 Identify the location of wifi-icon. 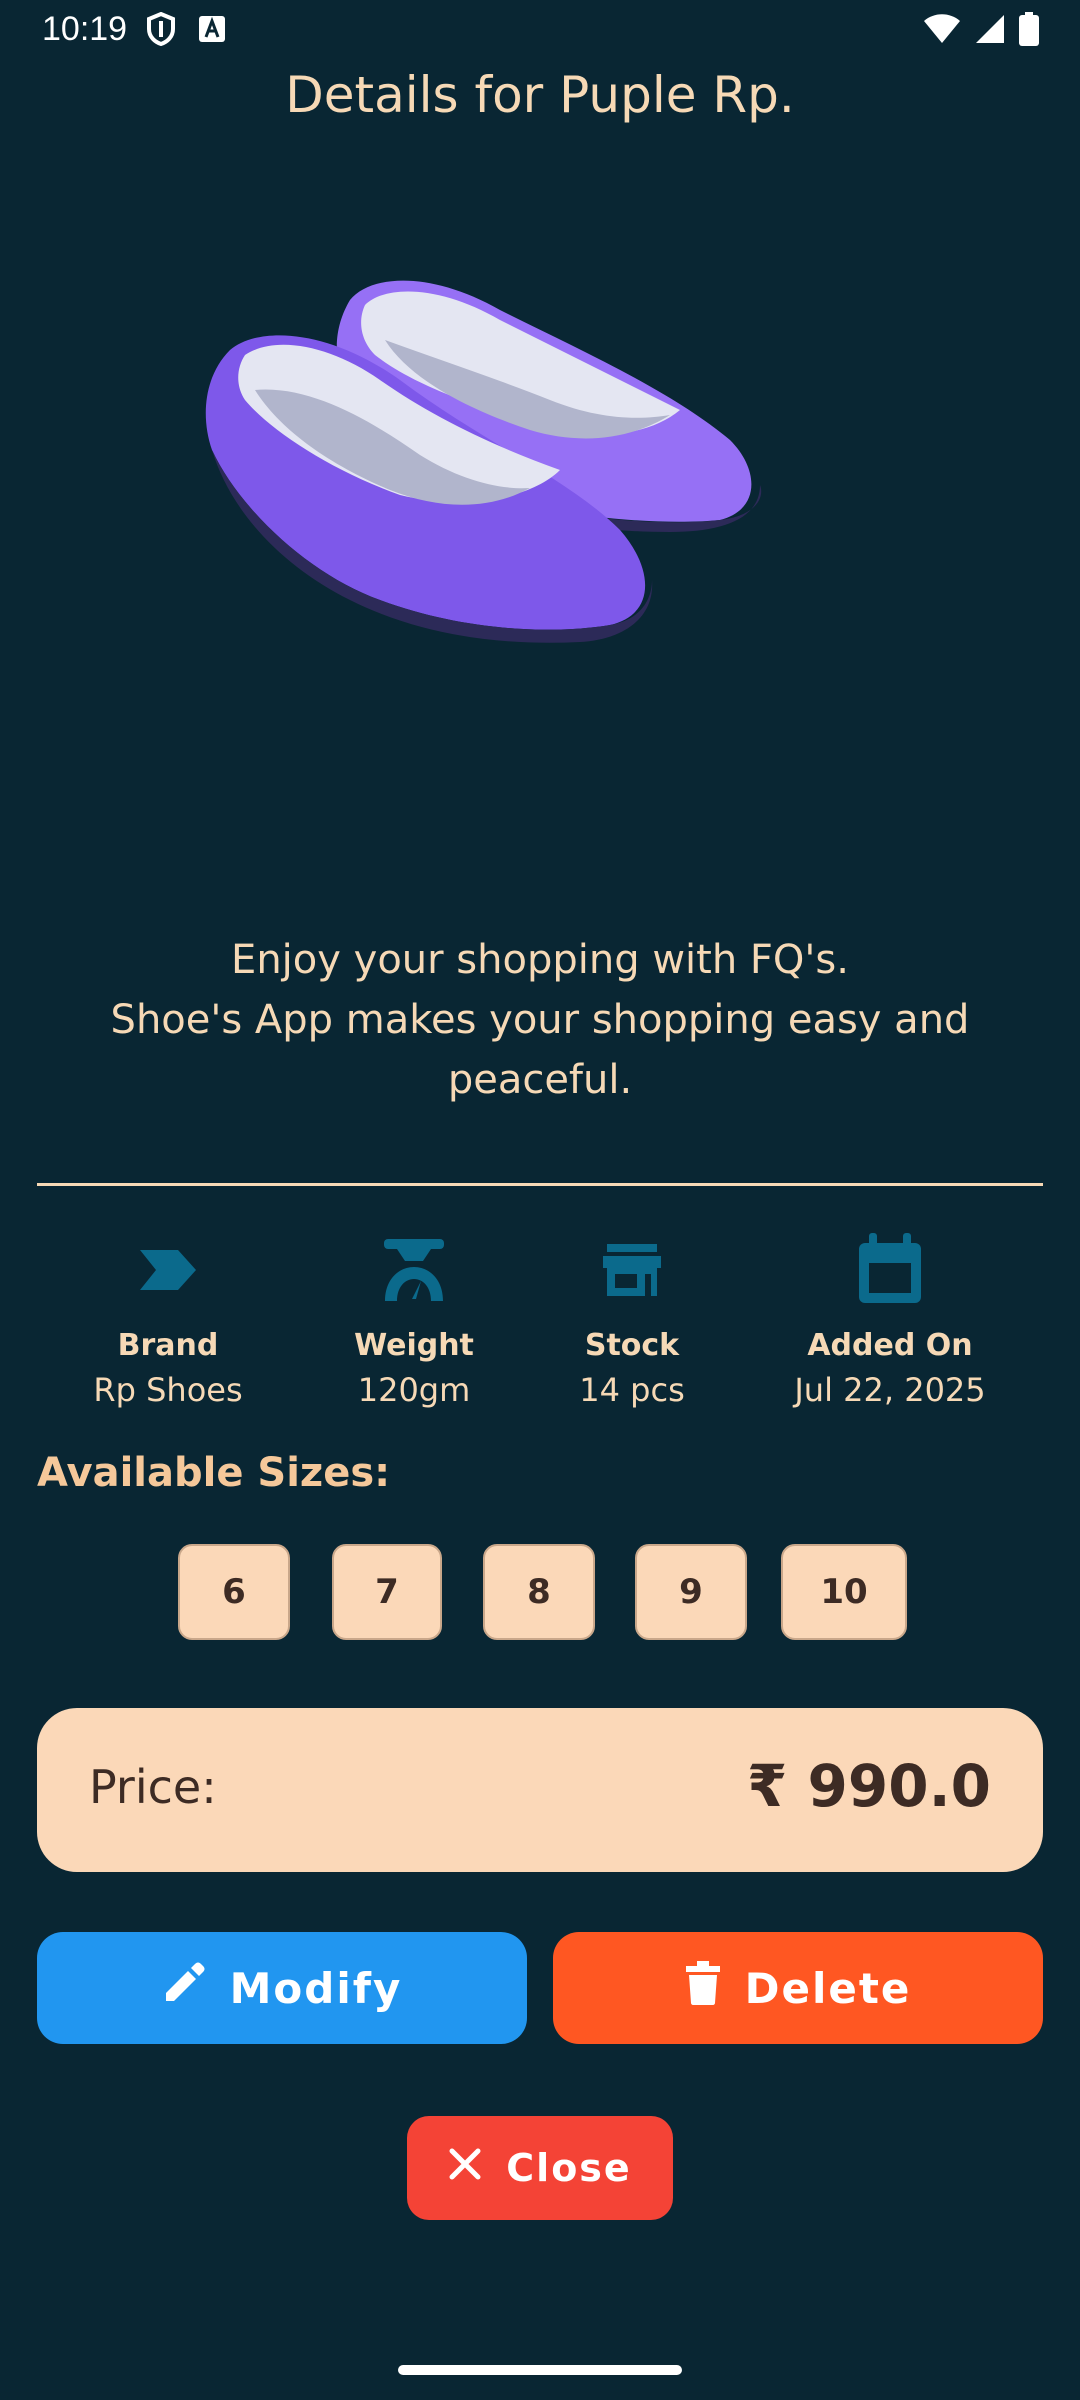
(942, 31).